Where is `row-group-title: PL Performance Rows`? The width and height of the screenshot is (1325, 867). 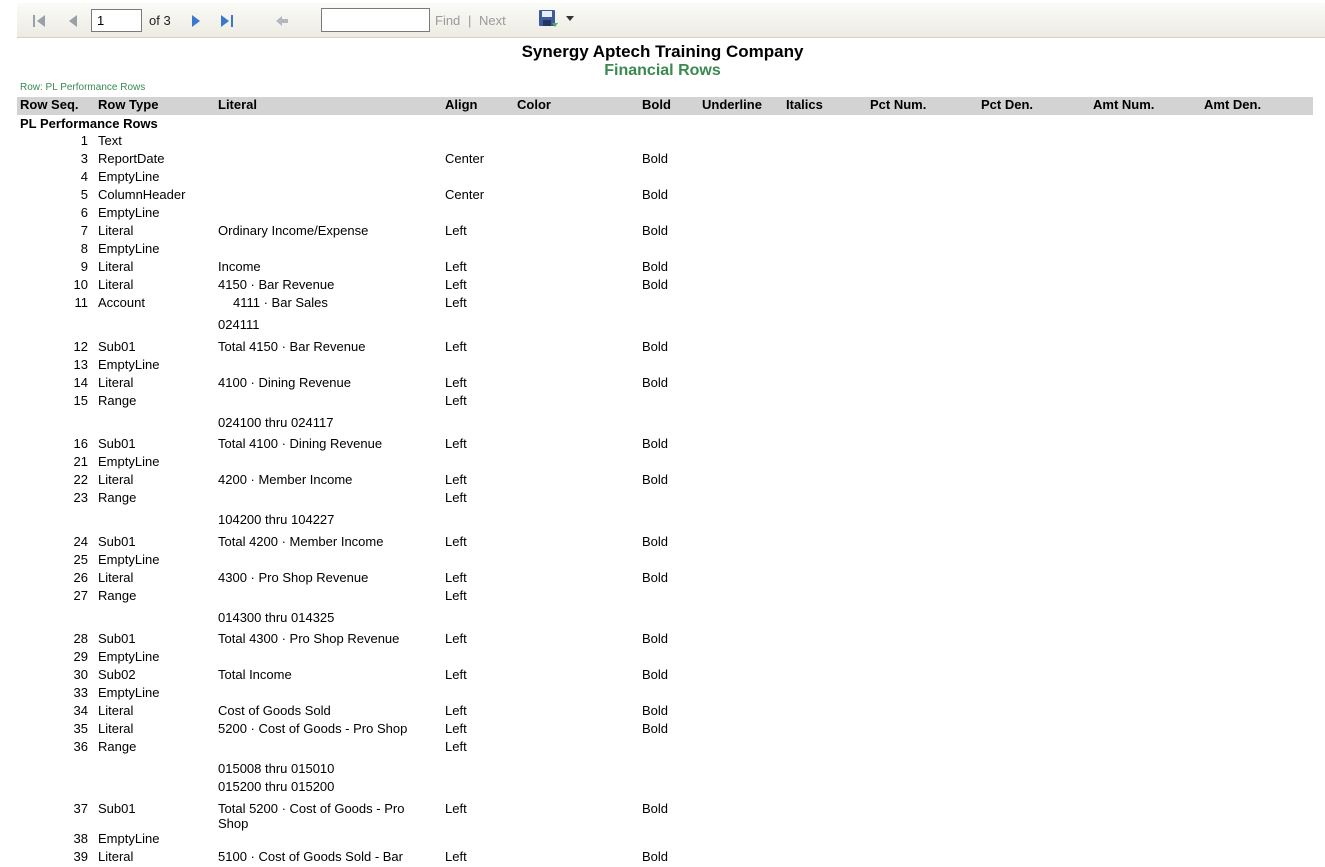 row-group-title: PL Performance Rows is located at coordinates (89, 123).